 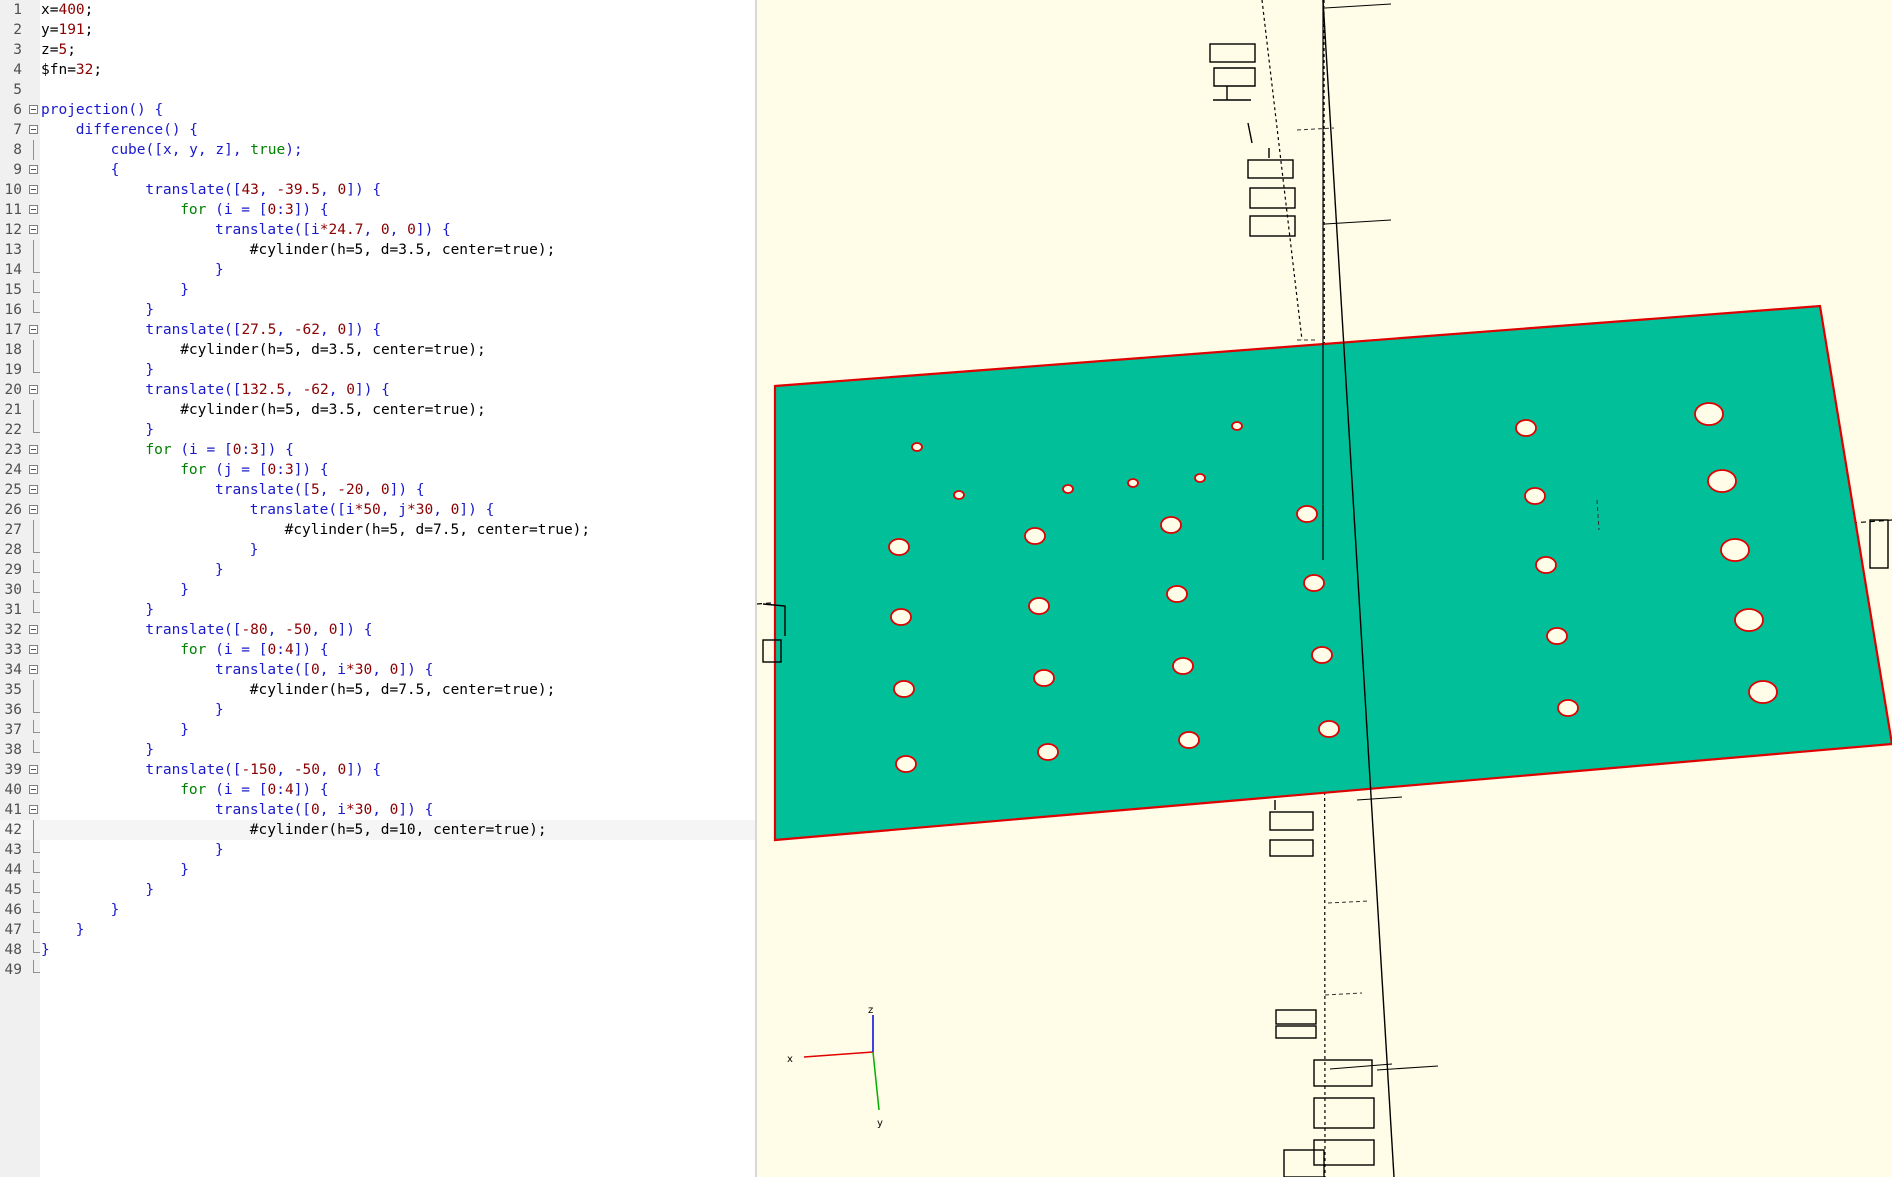 What do you see at coordinates (258, 630) in the screenshot?
I see `code-text: translate([-80, -50, 0]) {` at bounding box center [258, 630].